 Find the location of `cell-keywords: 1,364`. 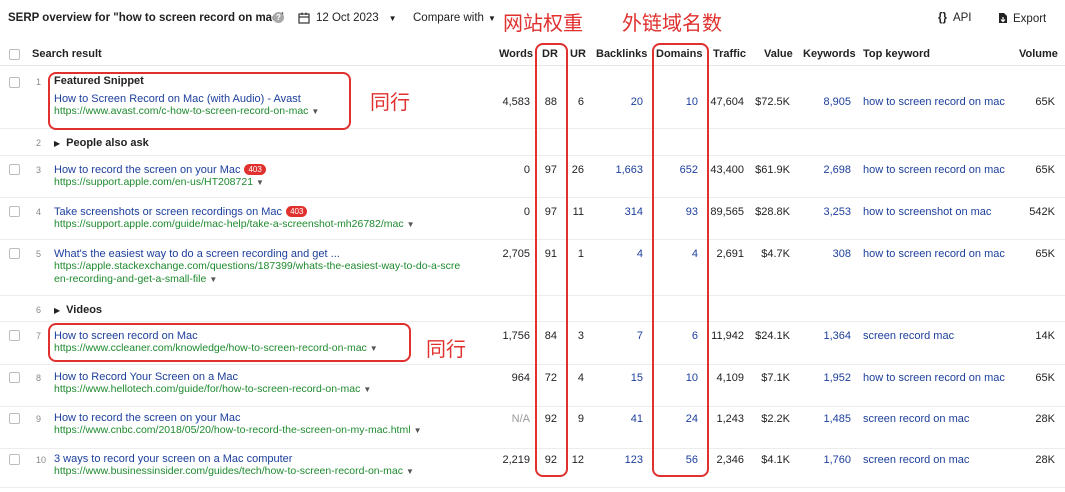

cell-keywords: 1,364 is located at coordinates (837, 336).